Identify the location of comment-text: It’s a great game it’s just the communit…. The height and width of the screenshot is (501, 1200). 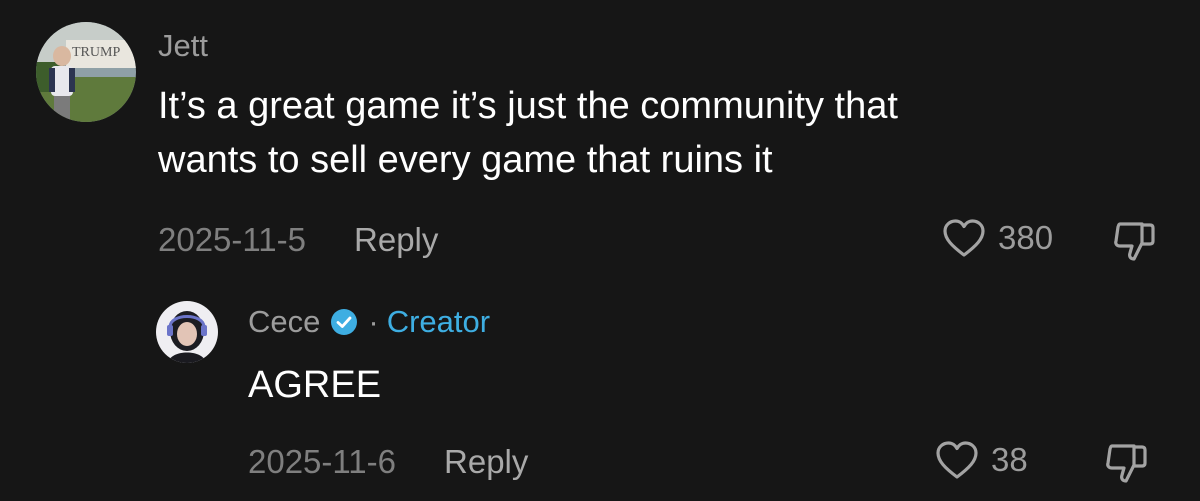
(528, 133).